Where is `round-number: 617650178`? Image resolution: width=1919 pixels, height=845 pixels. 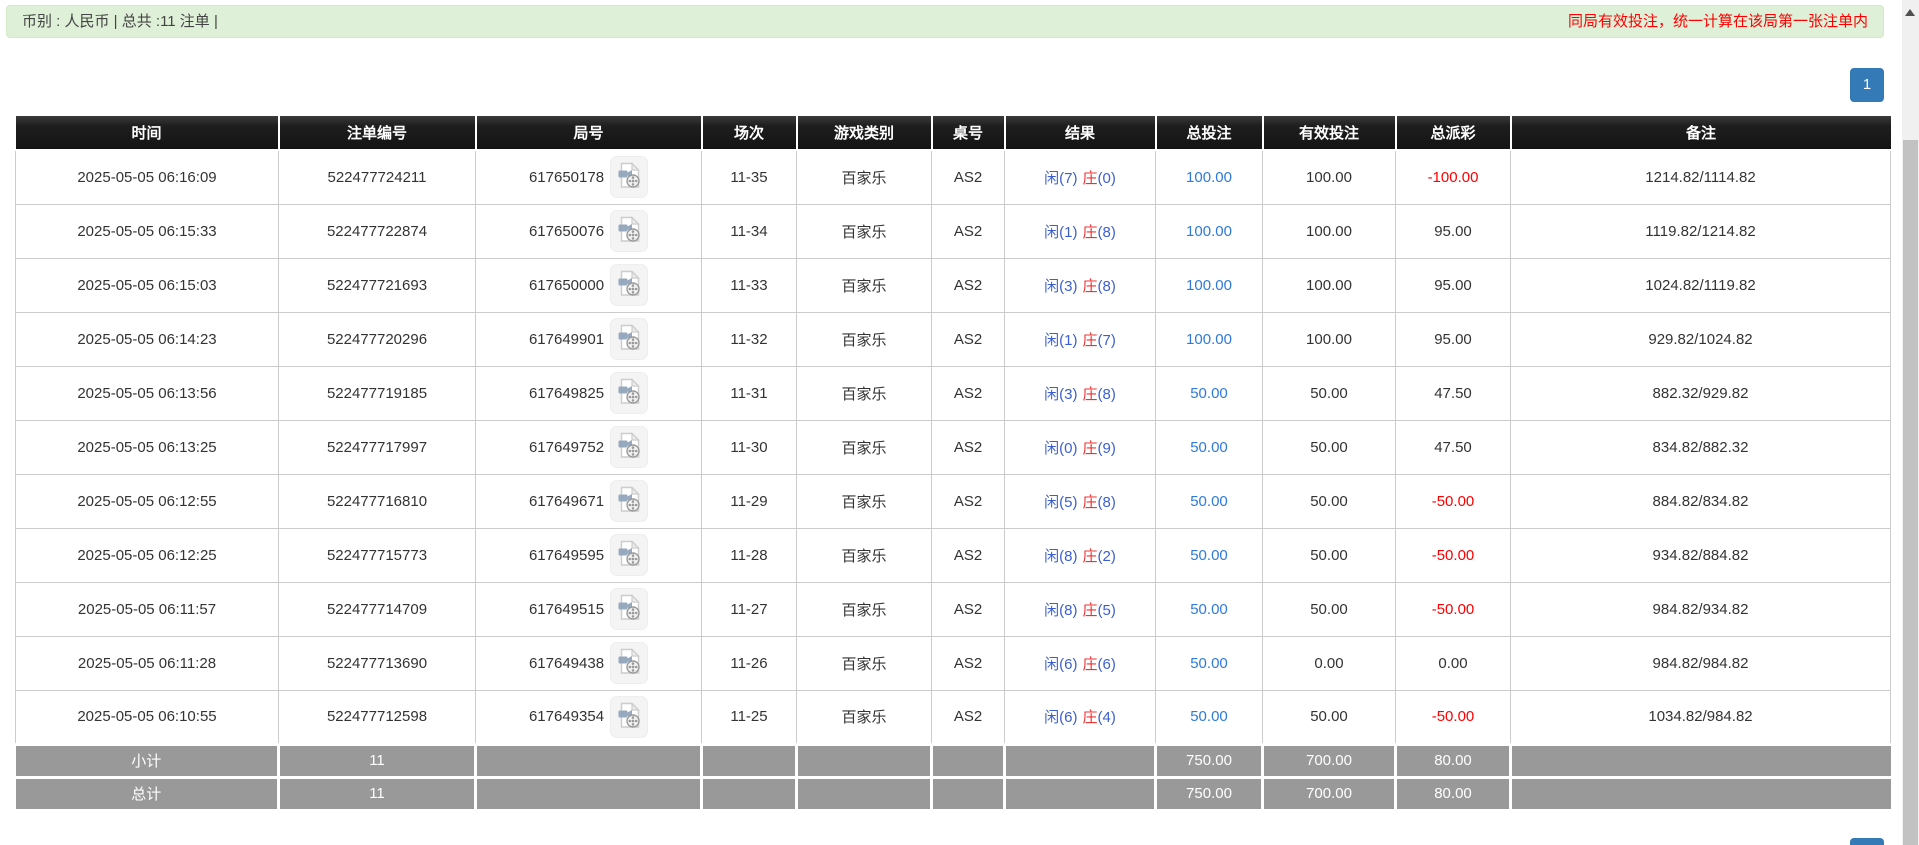
round-number: 617650178 is located at coordinates (566, 177).